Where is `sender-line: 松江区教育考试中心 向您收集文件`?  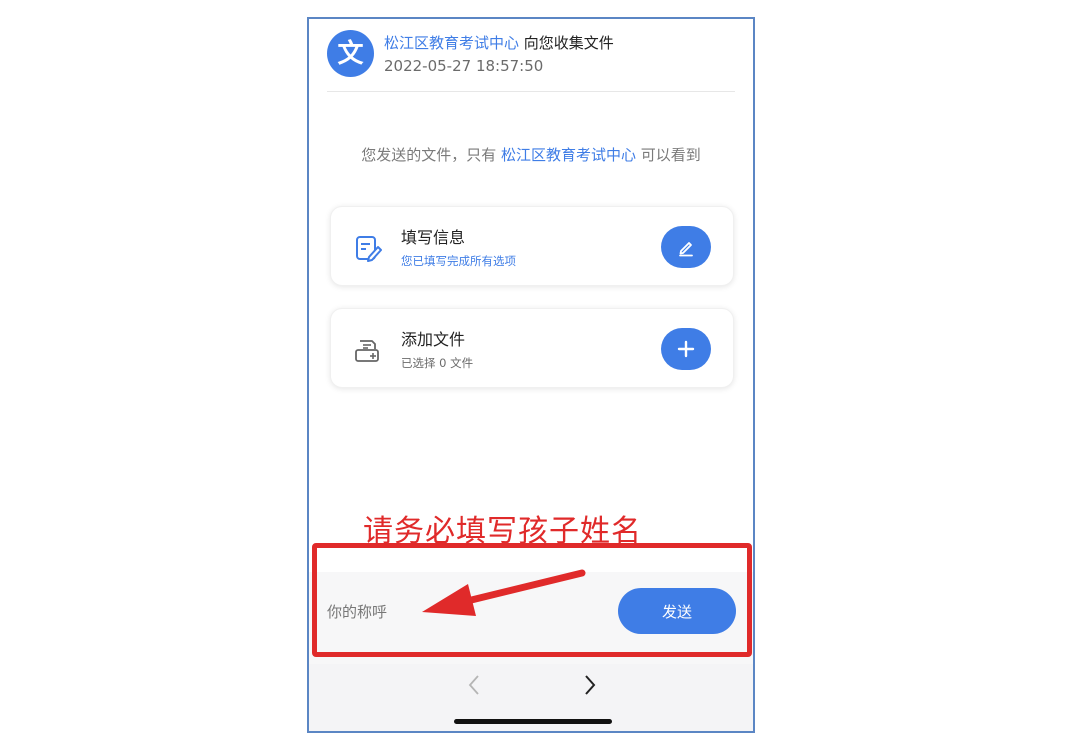 sender-line: 松江区教育考试中心 向您收集文件 is located at coordinates (499, 42).